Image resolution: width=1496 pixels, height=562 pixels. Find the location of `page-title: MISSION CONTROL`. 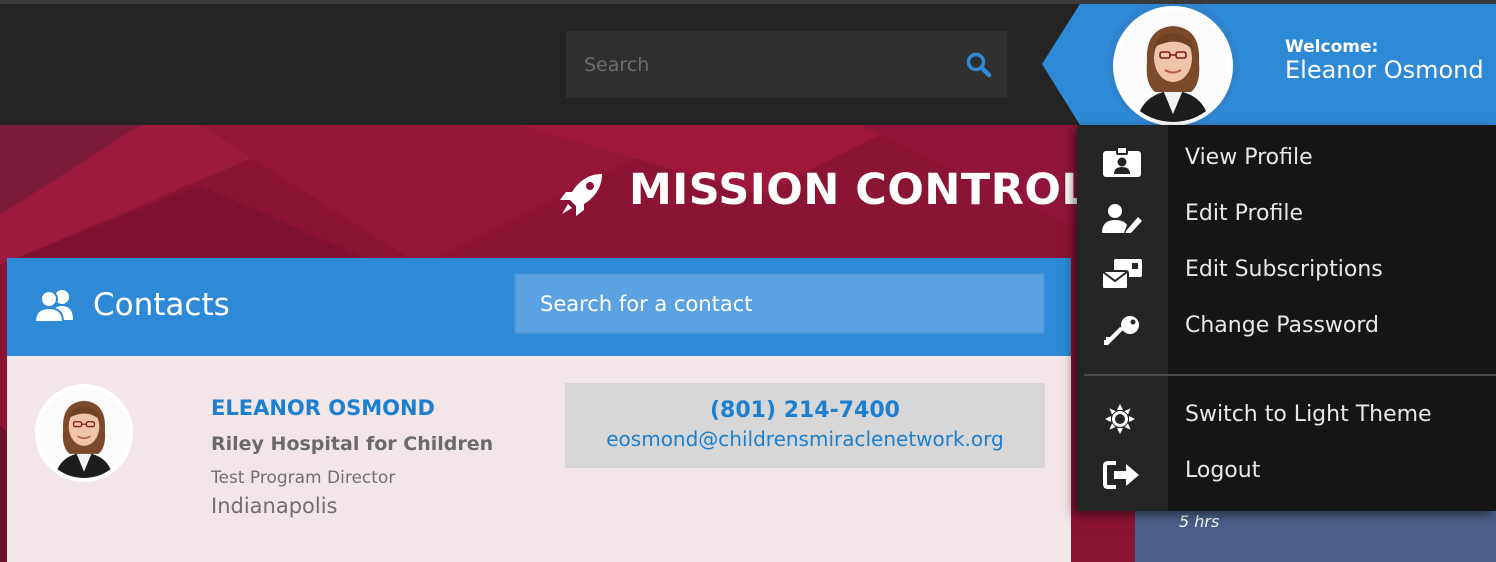

page-title: MISSION CONTROL is located at coordinates (859, 190).